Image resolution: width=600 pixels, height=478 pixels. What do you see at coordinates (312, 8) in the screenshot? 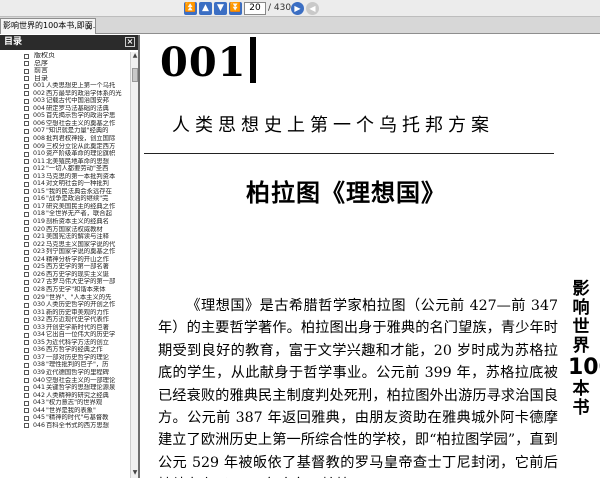
I see `back-icon: ◀` at bounding box center [312, 8].